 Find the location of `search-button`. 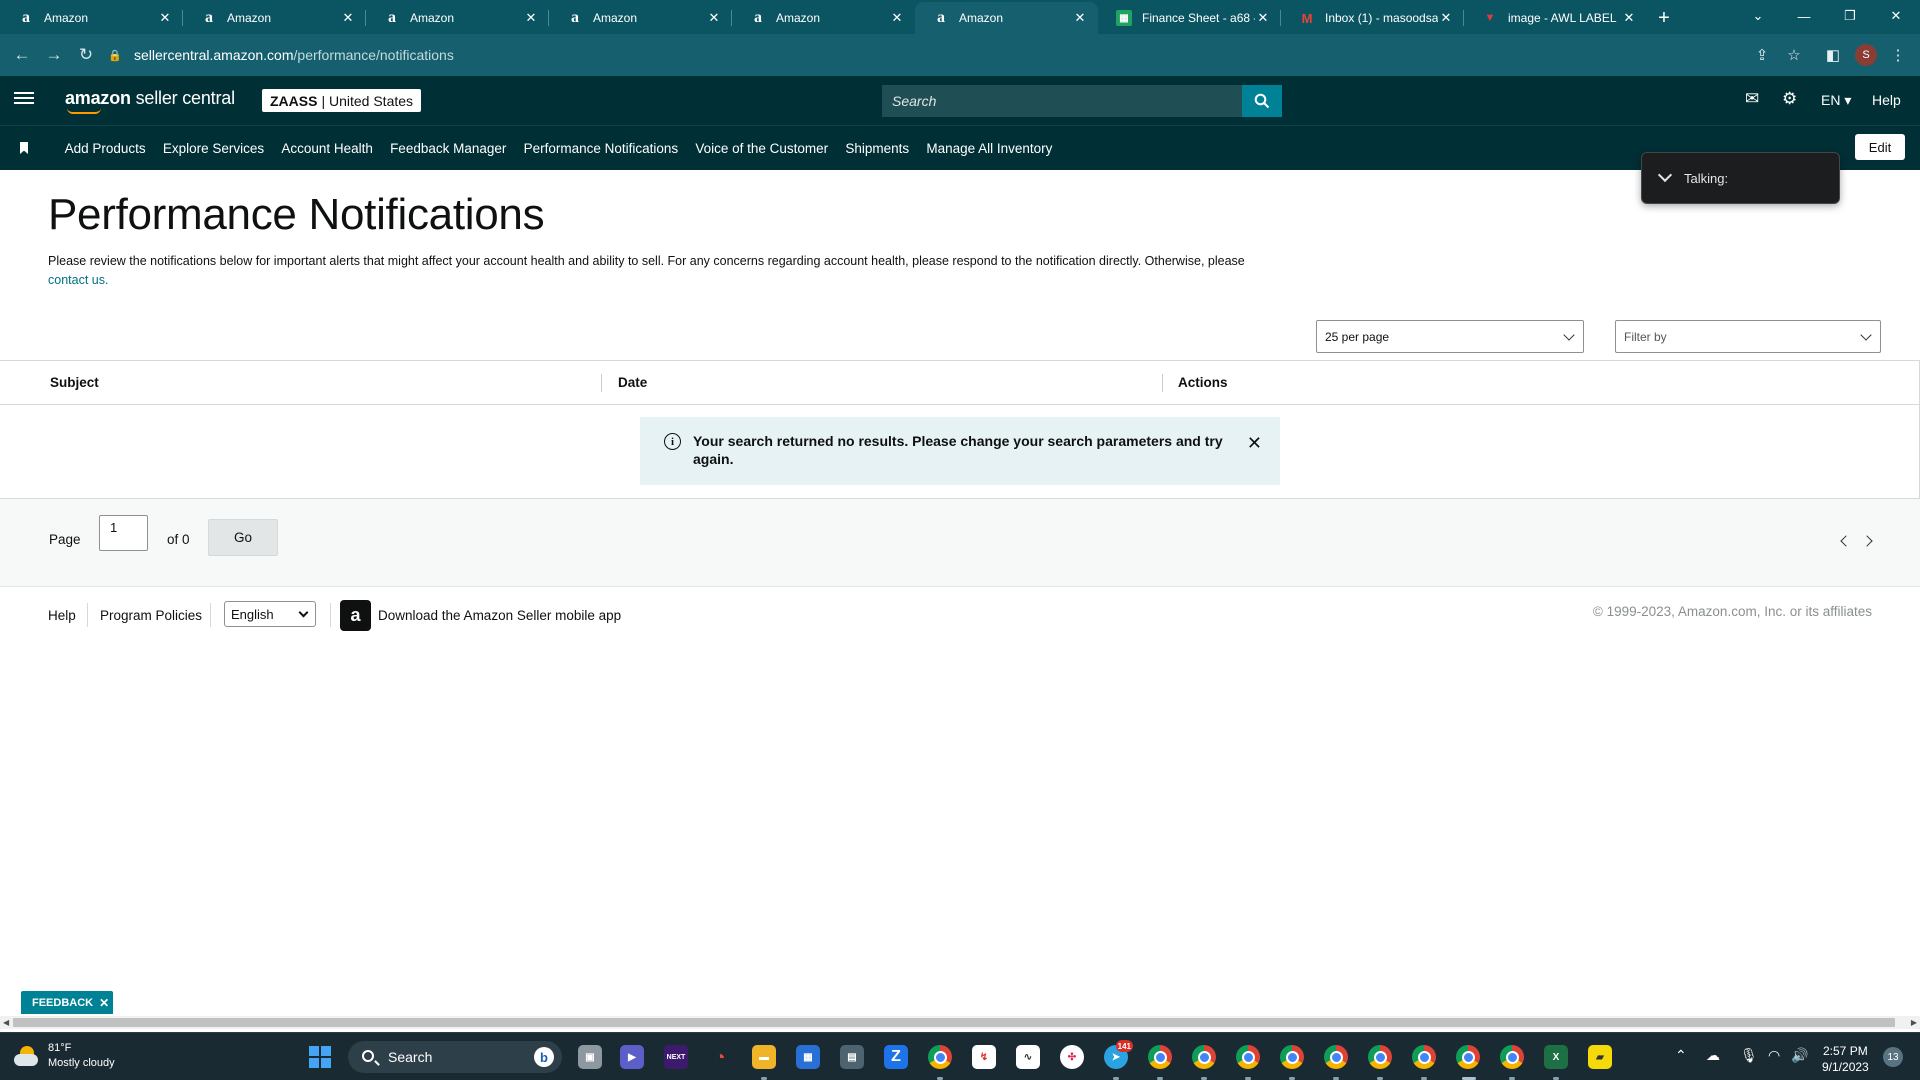

search-button is located at coordinates (1262, 101).